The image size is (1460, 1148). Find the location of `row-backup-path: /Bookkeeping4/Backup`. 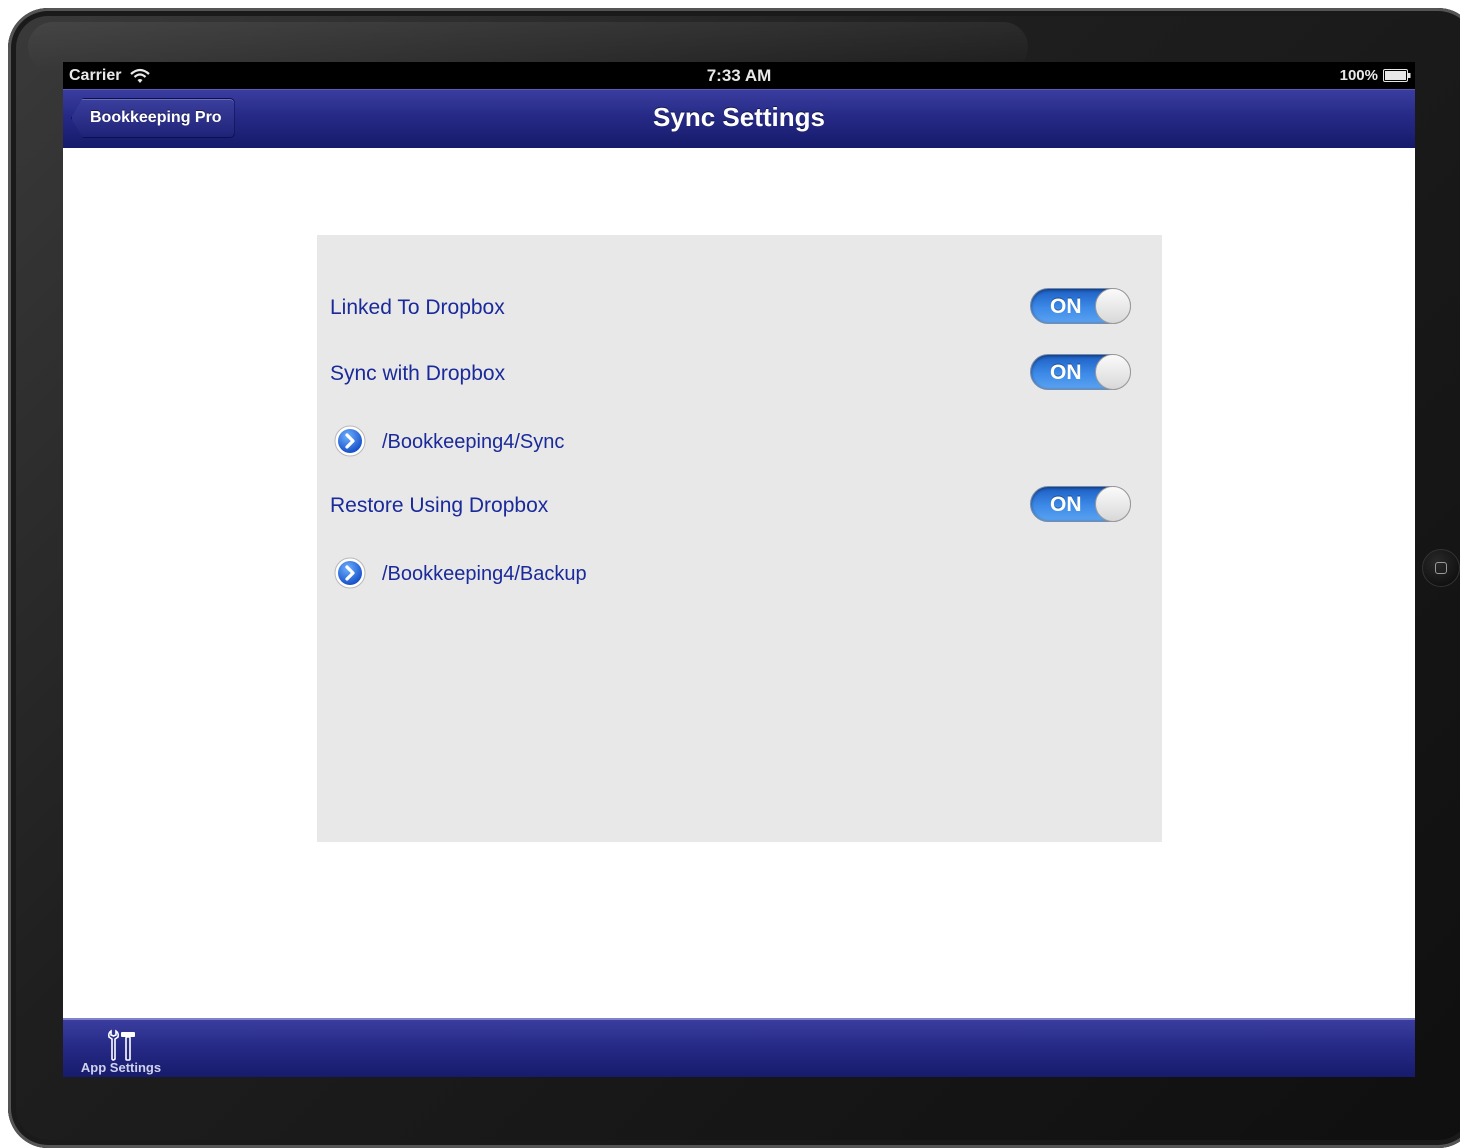

row-backup-path: /Bookkeeping4/Backup is located at coordinates (740, 576).